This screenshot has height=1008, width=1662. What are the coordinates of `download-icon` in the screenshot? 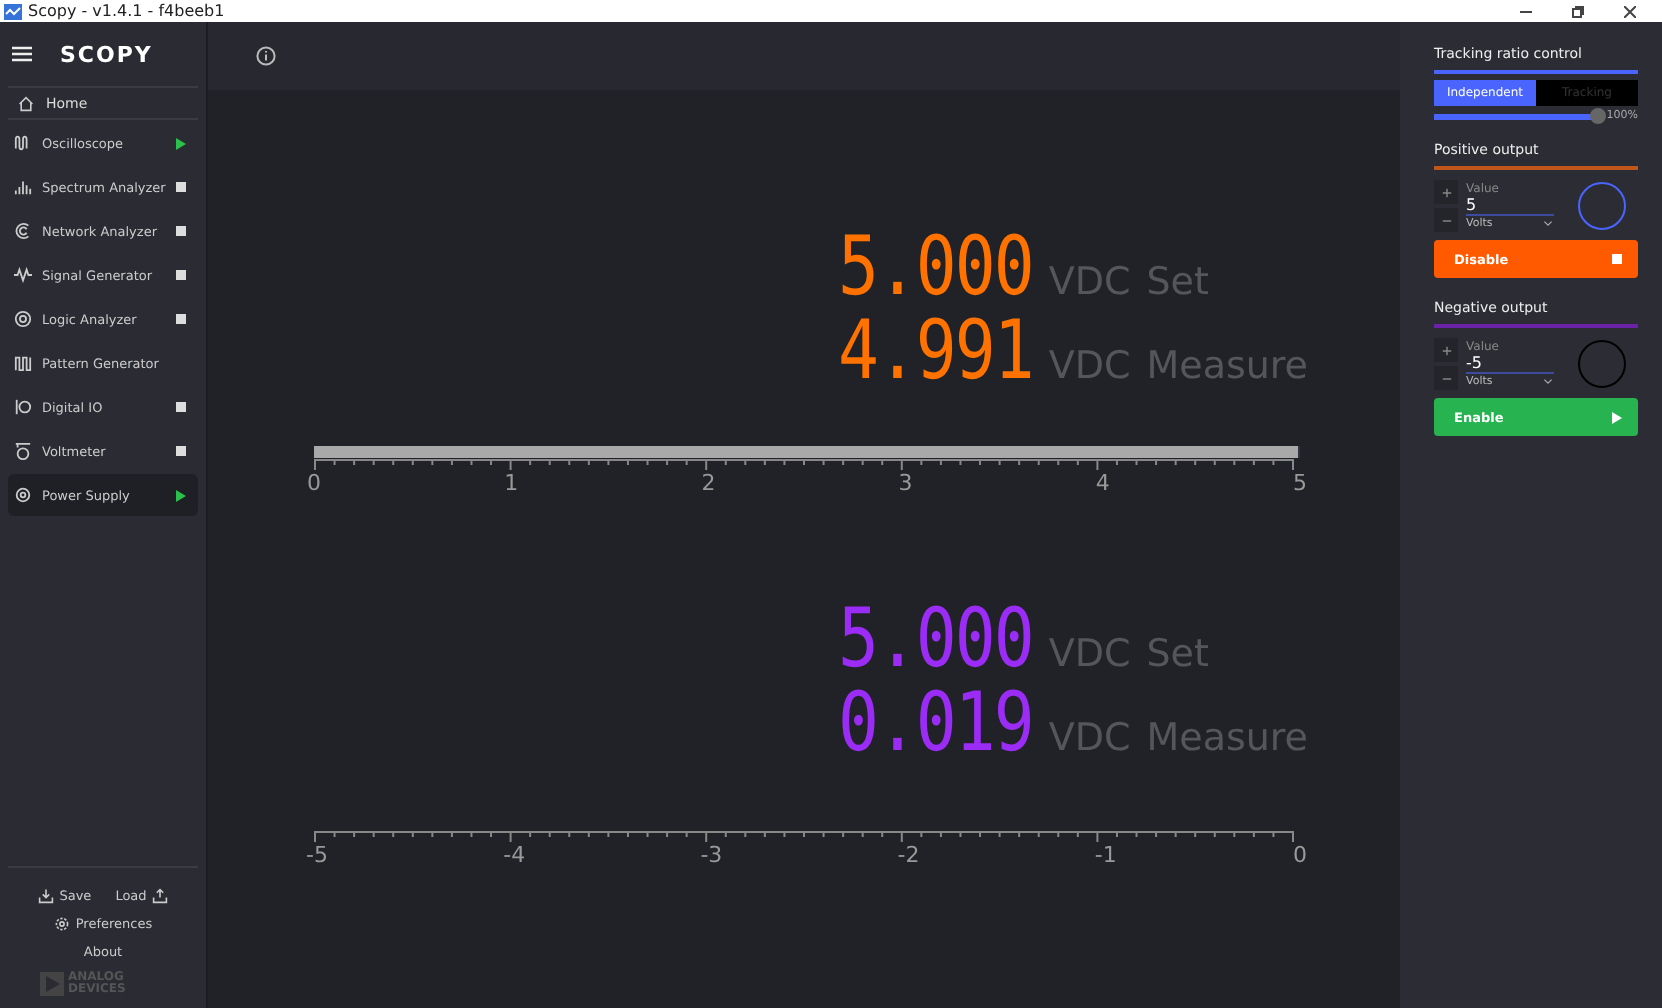 It's located at (45, 896).